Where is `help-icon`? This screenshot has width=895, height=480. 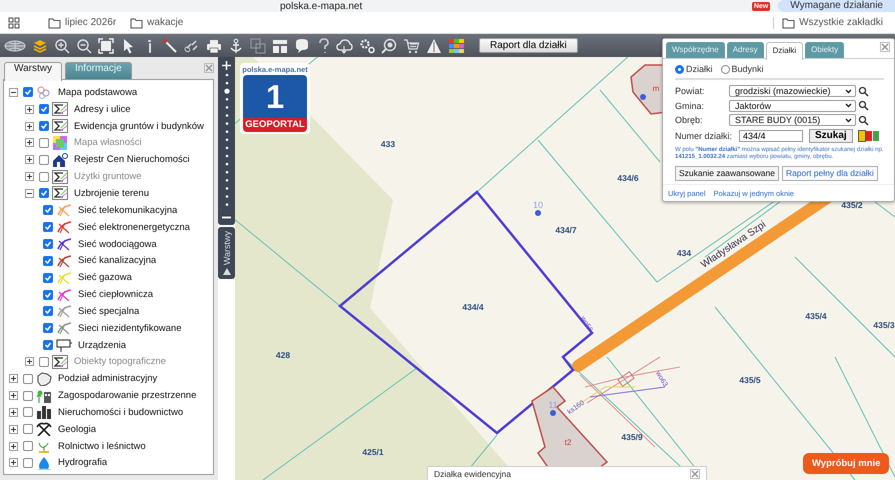 help-icon is located at coordinates (323, 46).